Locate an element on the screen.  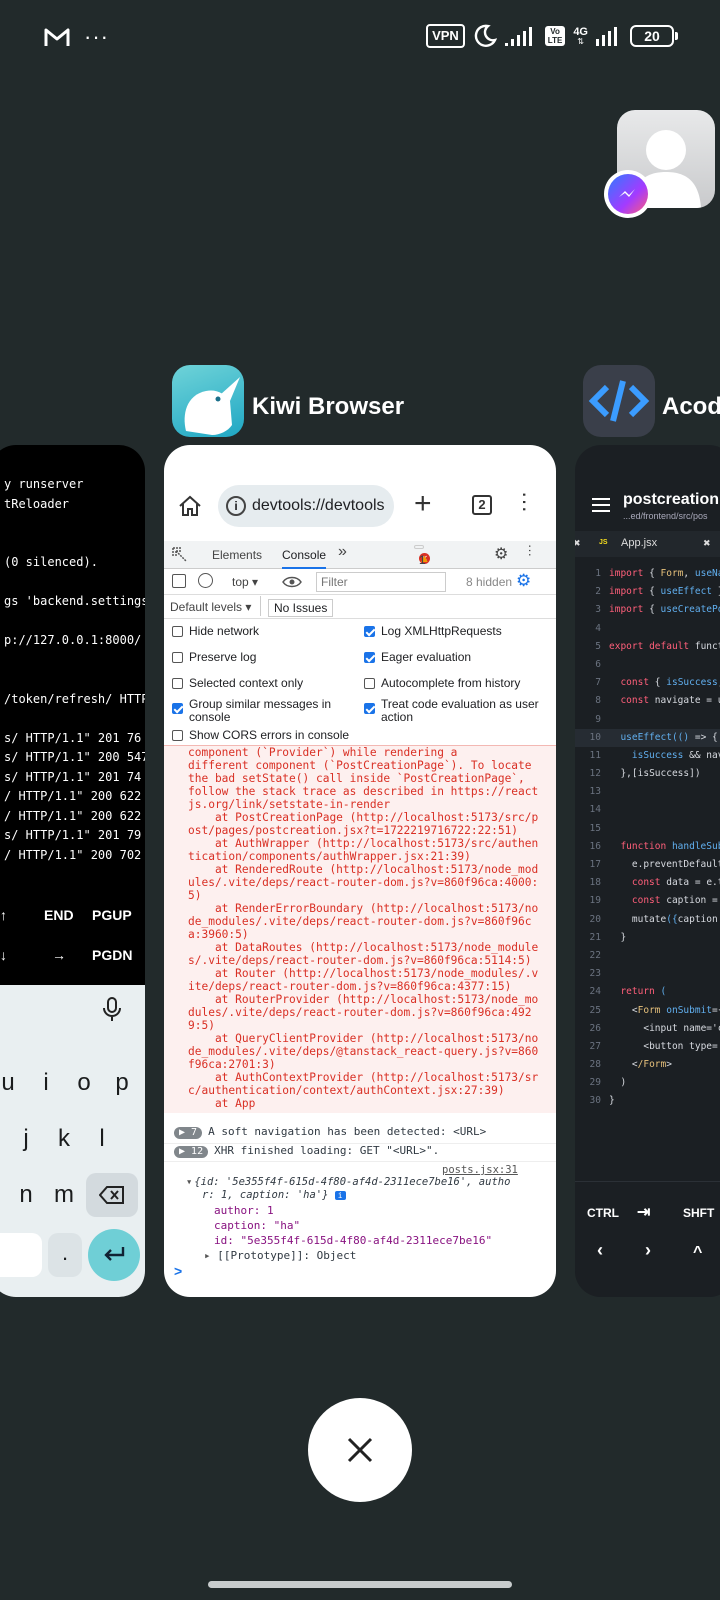
option-label: Autocomplete from history is located at coordinates (451, 683).